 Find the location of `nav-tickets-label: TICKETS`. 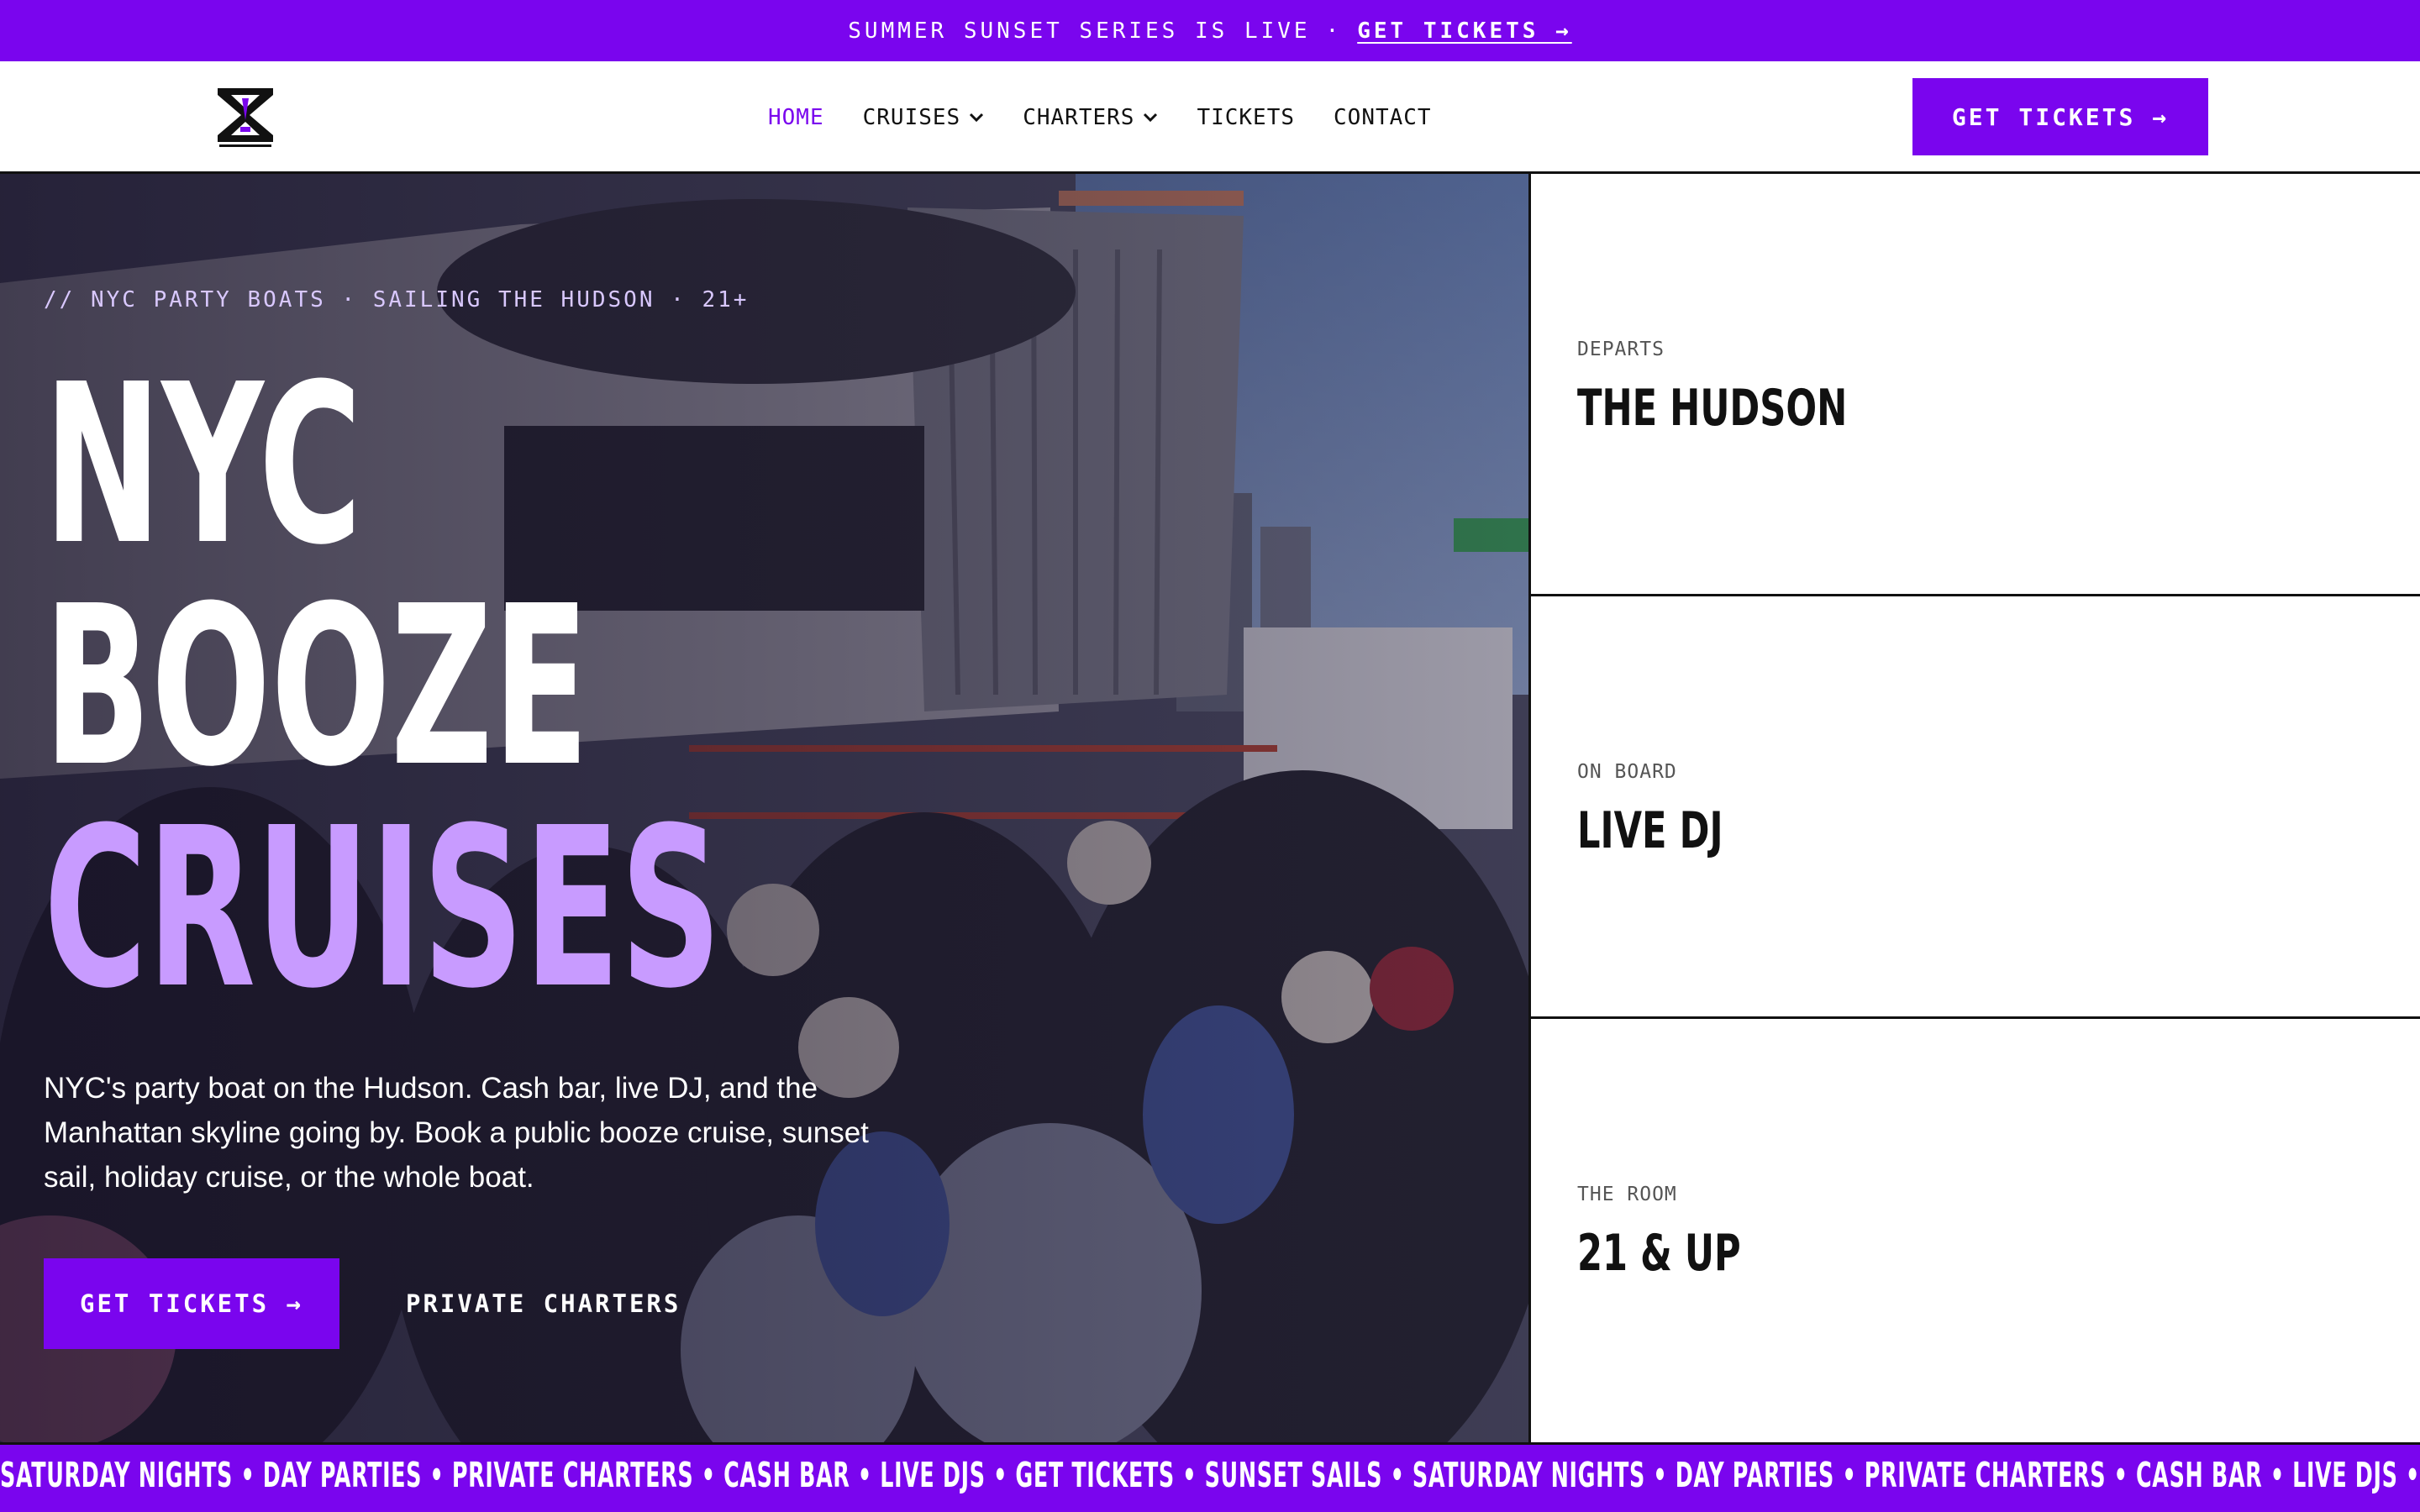

nav-tickets-label: TICKETS is located at coordinates (1246, 117).